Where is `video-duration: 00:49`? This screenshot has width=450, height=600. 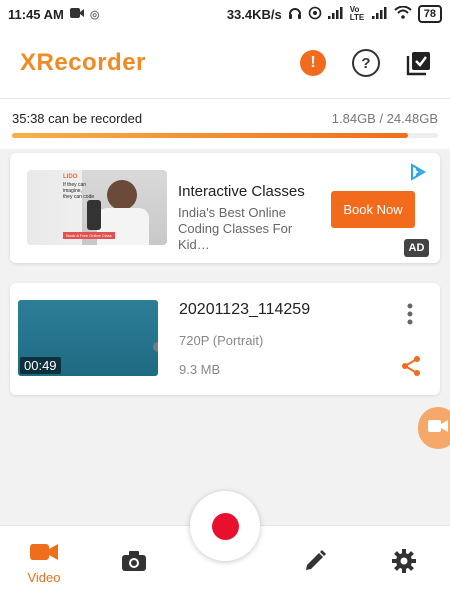 video-duration: 00:49 is located at coordinates (40, 365).